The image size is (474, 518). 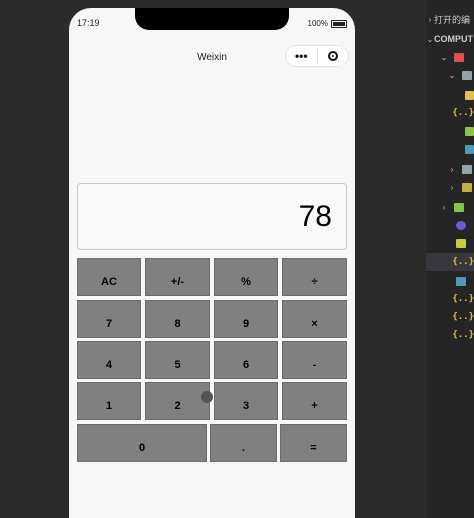 I want to click on capsule-menu: •••, so click(x=317, y=56).